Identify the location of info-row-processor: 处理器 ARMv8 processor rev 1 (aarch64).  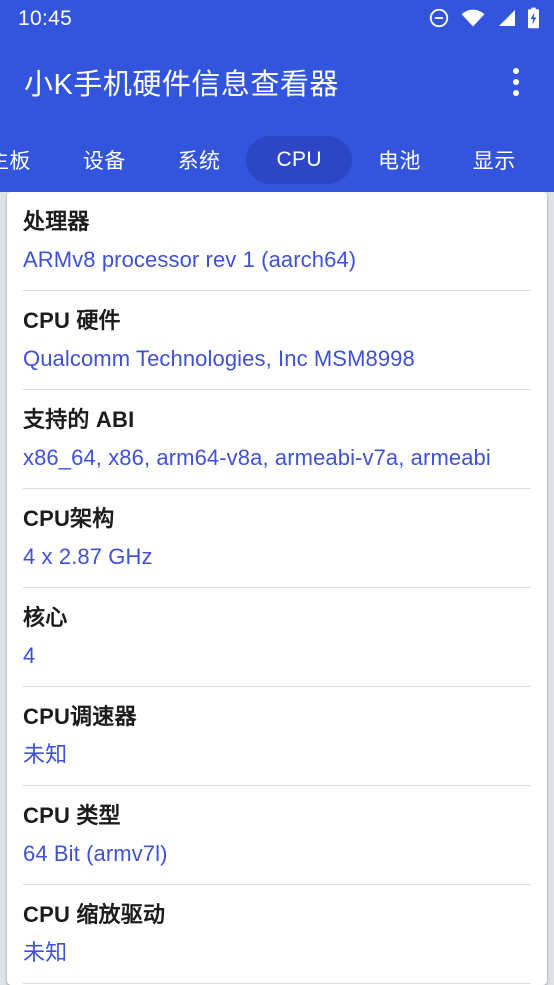
(277, 241).